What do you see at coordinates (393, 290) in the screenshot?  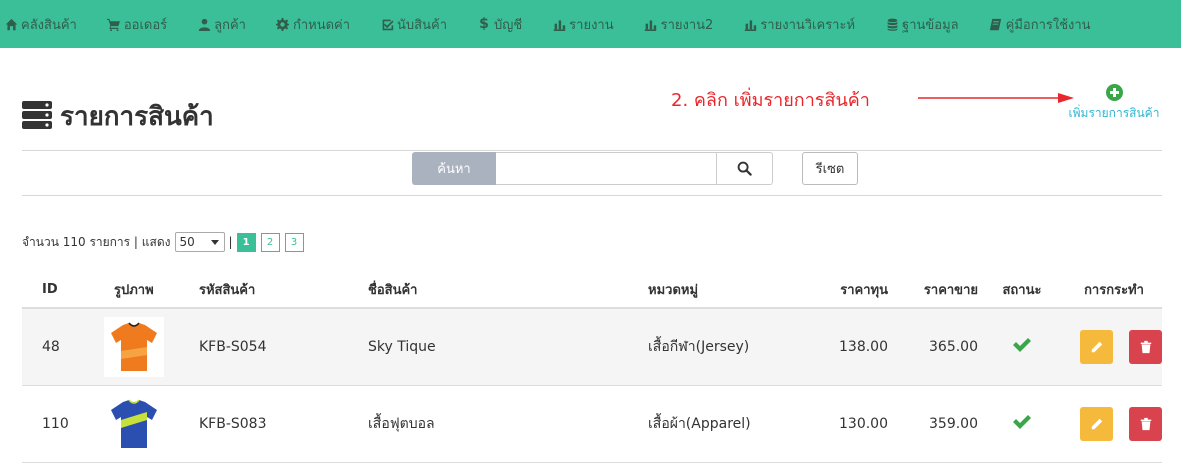 I see `header-name: ชื่อสินค้า` at bounding box center [393, 290].